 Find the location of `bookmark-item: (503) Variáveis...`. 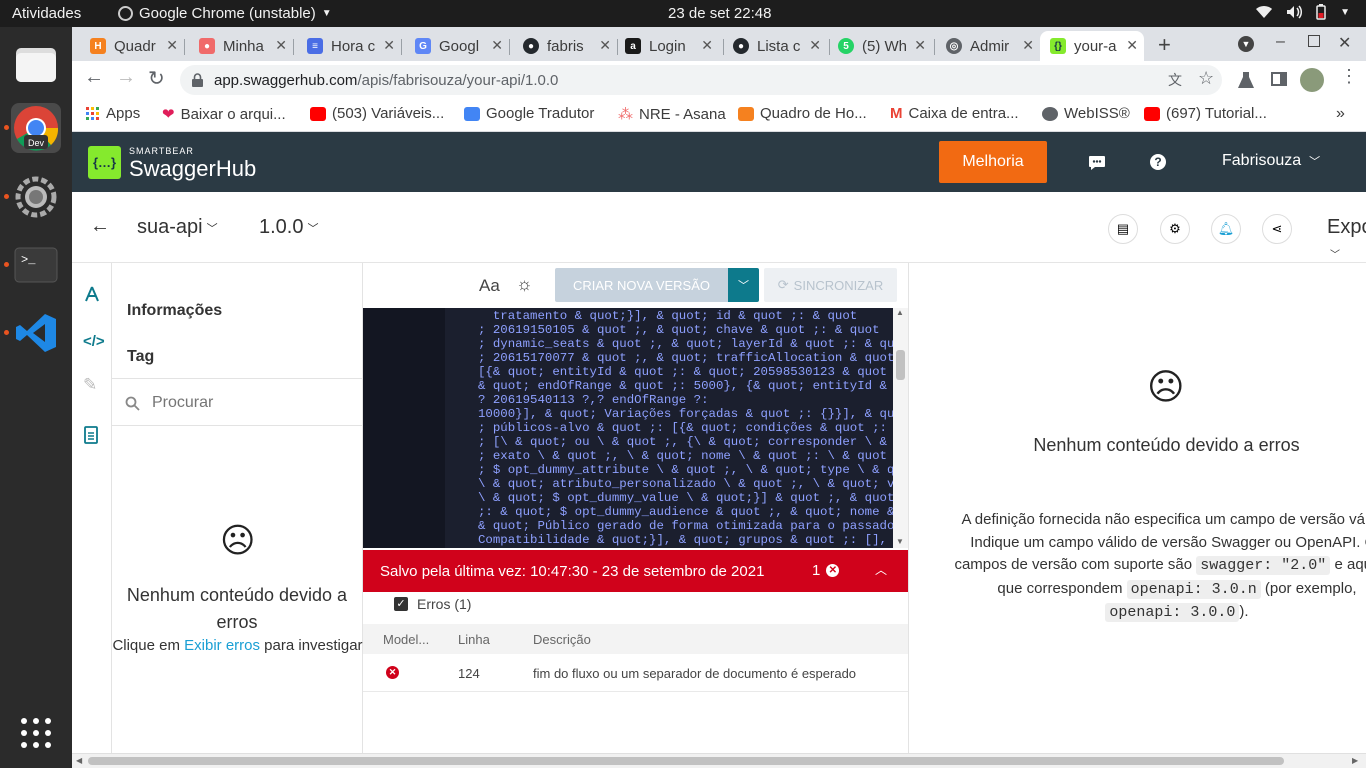

bookmark-item: (503) Variáveis... is located at coordinates (377, 113).